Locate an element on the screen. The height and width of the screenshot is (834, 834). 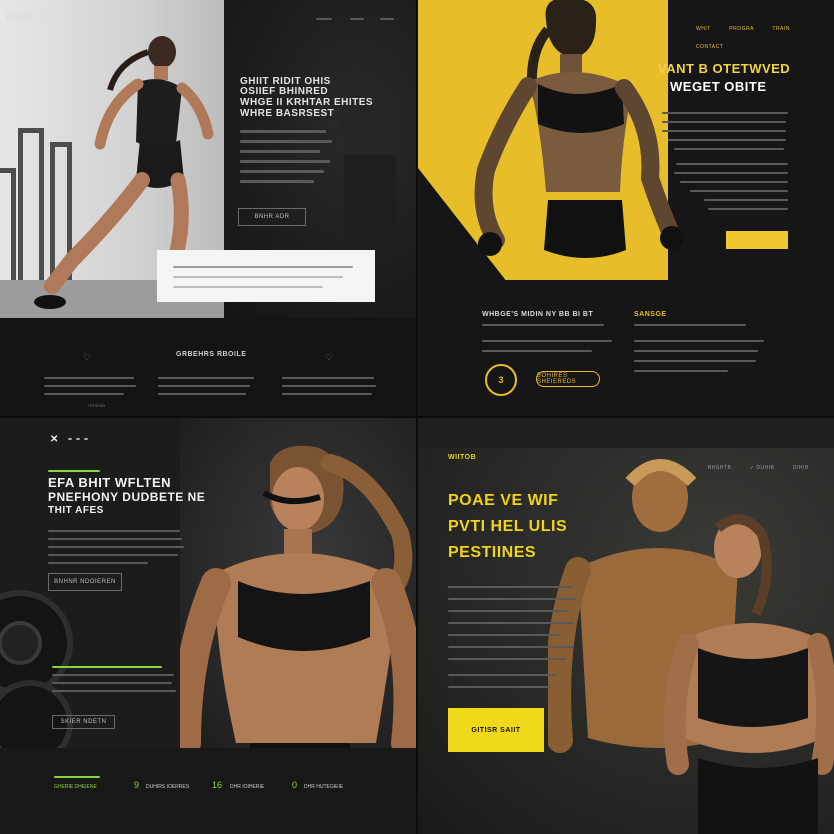
logo: WIITOB is located at coordinates (462, 458).